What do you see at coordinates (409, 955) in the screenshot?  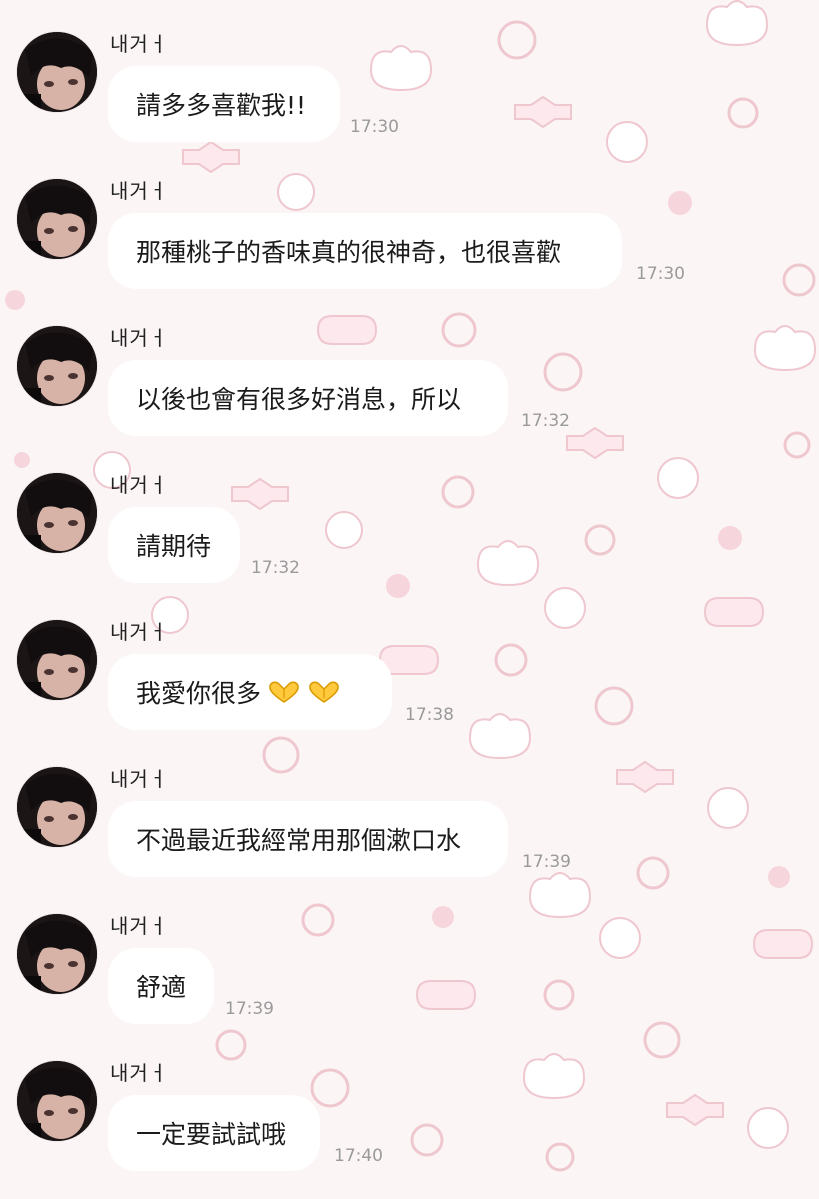 I see `message-row: 내거ㅓ 舒適 17:39` at bounding box center [409, 955].